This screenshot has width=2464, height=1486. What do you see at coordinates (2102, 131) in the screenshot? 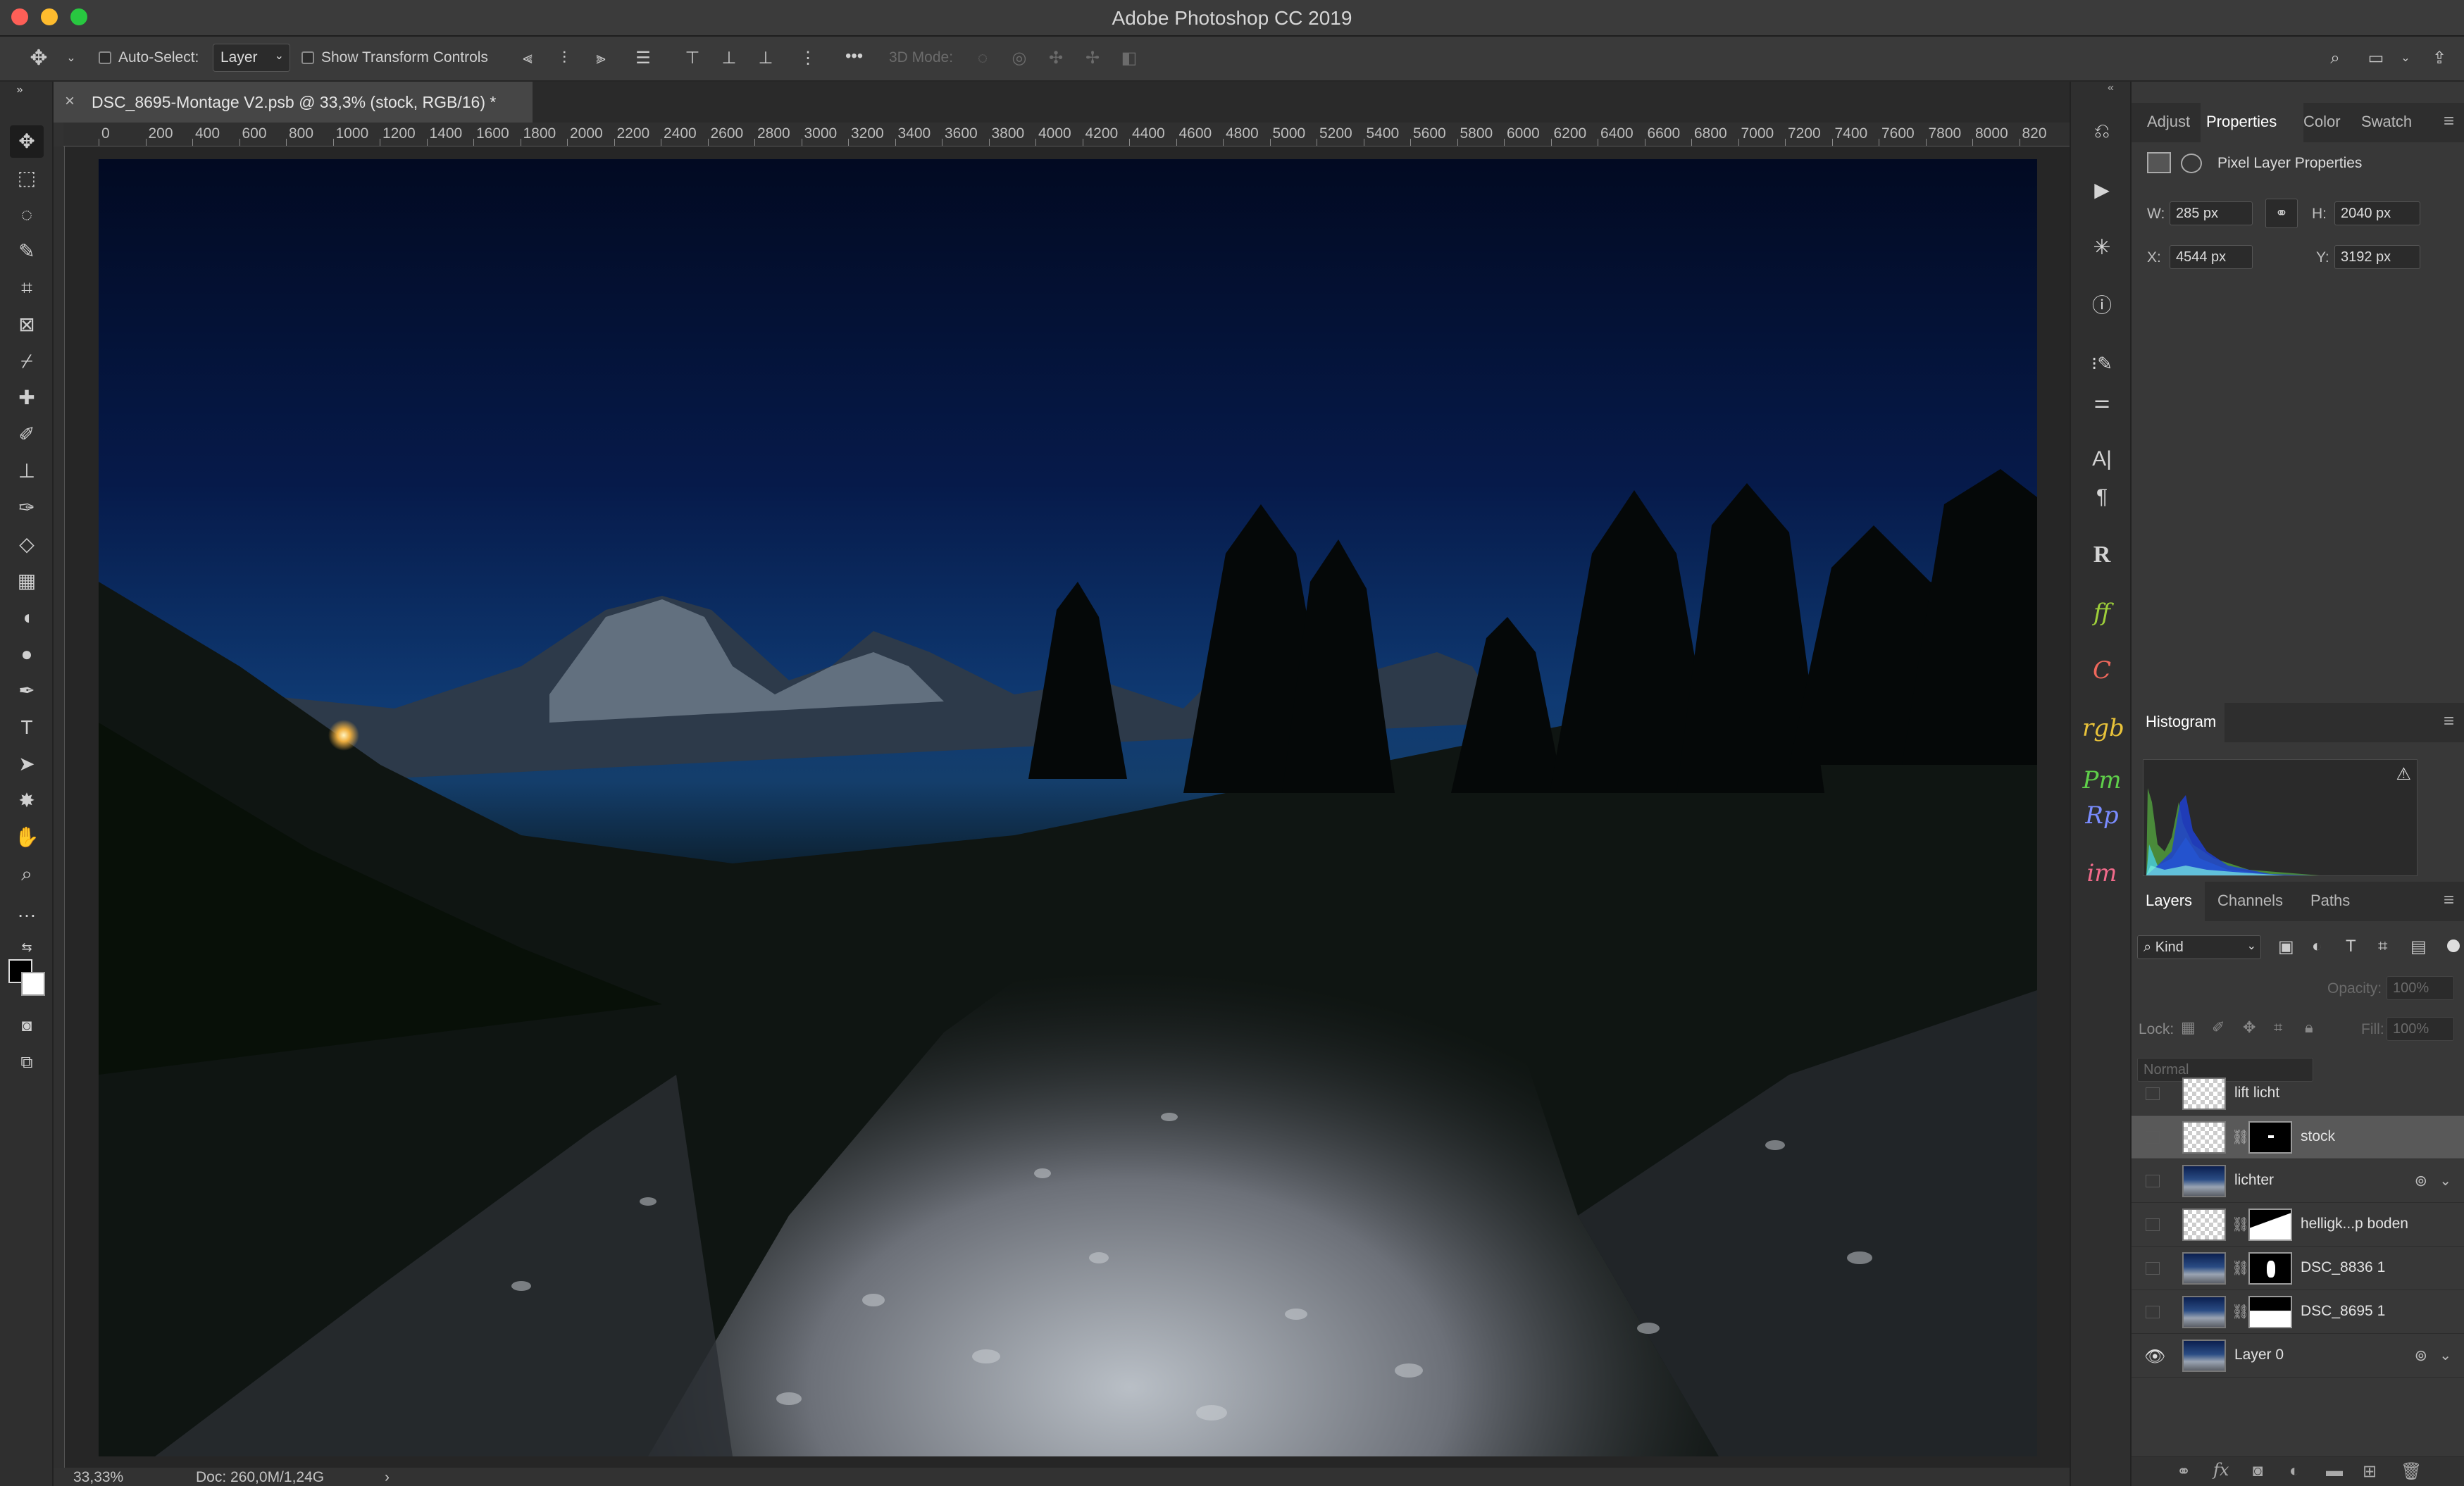
I see `history-icon: ⎌` at bounding box center [2102, 131].